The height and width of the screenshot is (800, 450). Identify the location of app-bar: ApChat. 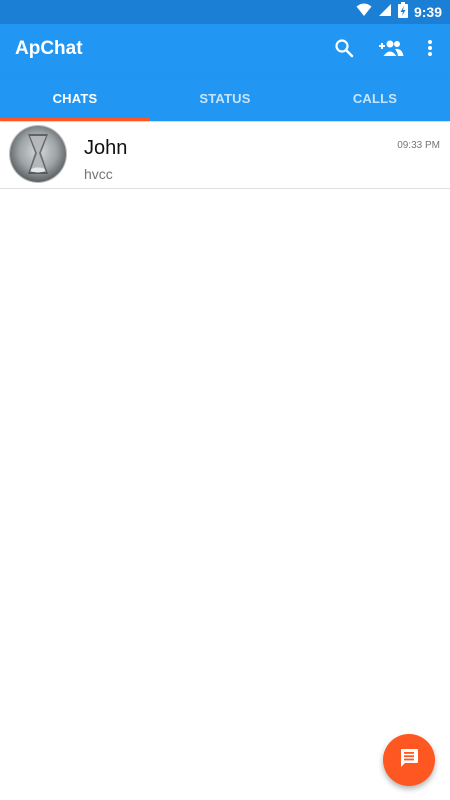
(225, 50).